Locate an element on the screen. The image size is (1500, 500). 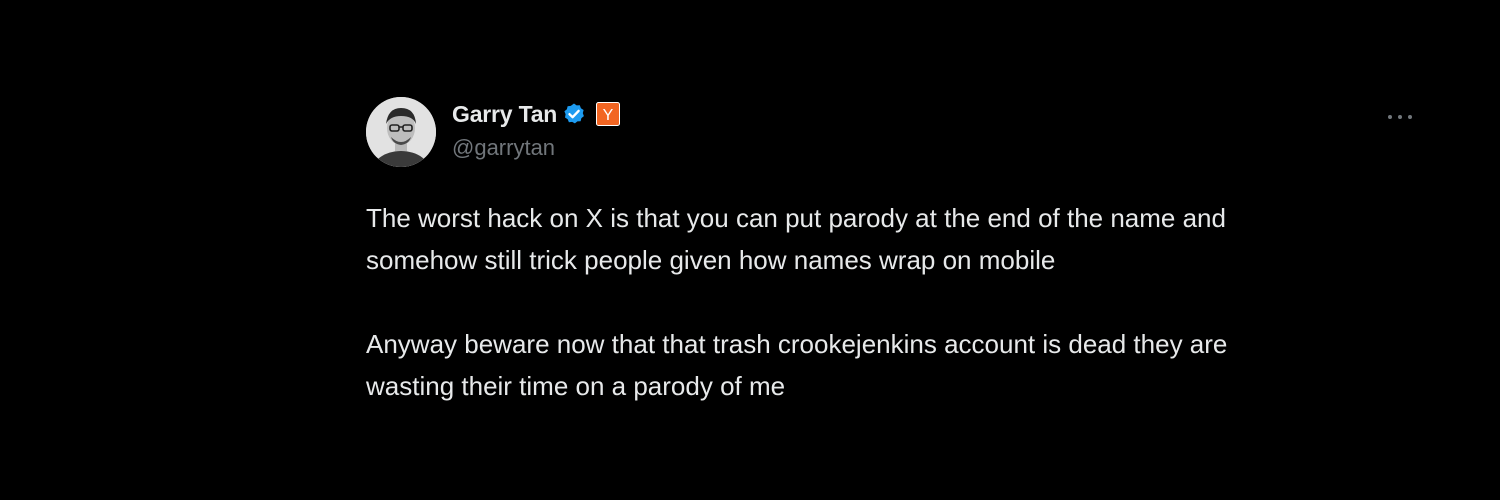
affiliate-badge-letter: Y is located at coordinates (608, 115).